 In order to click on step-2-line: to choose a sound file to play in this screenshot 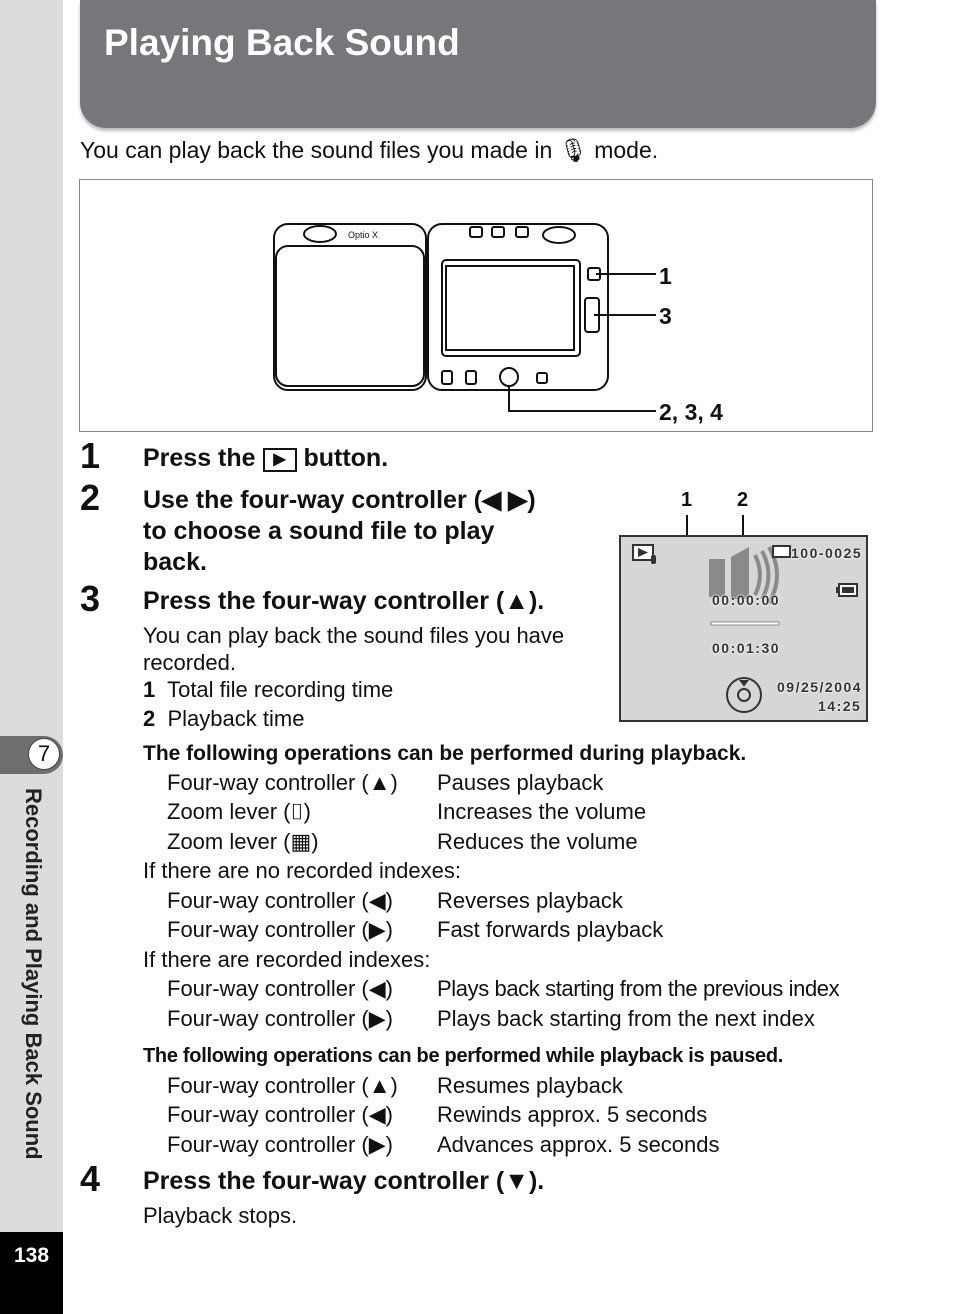, I will do `click(319, 531)`.